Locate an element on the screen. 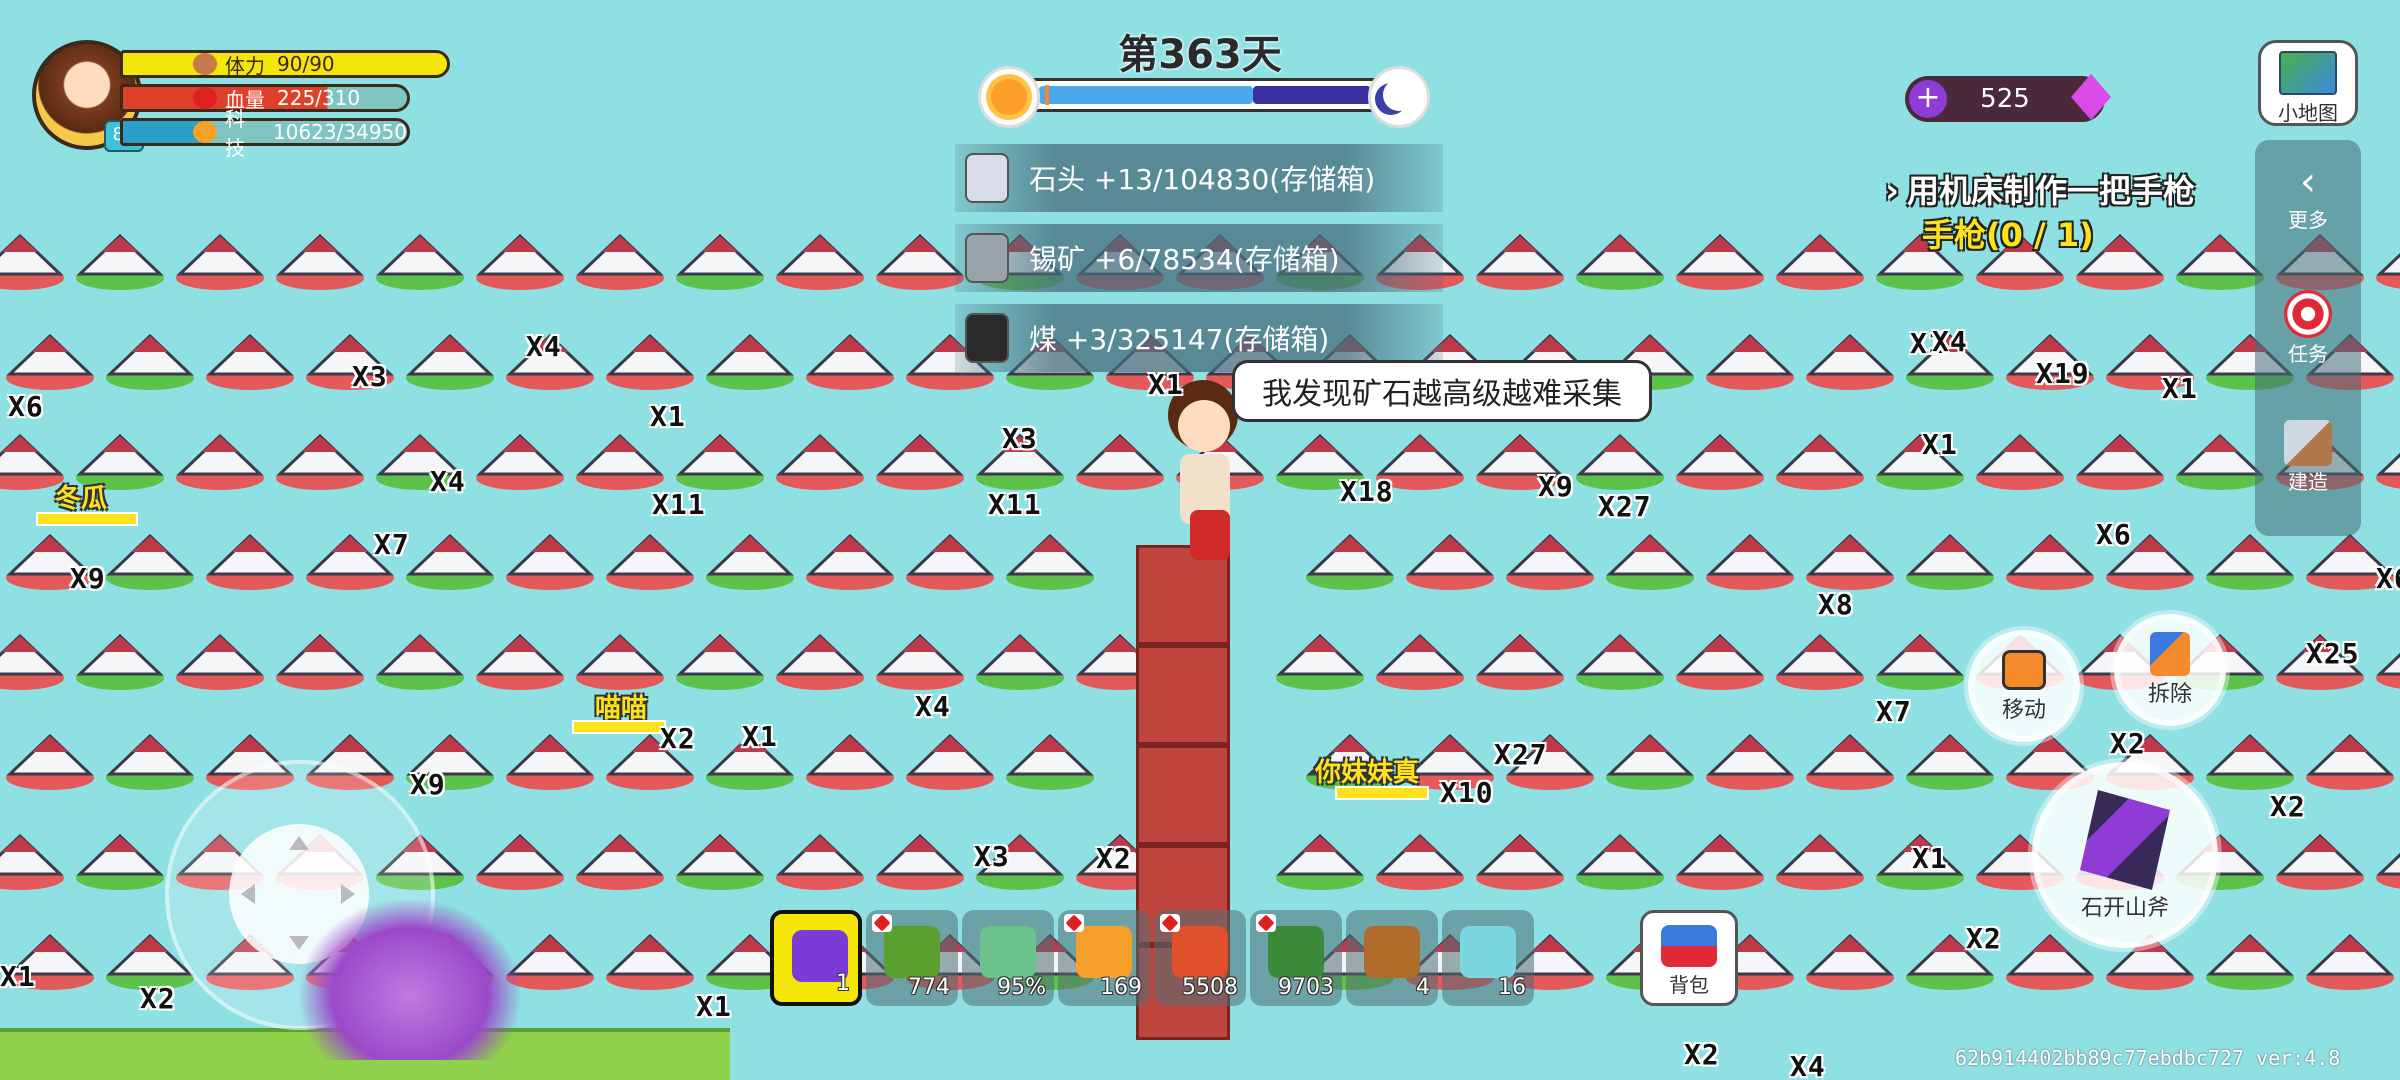  task-button: 任务 is located at coordinates (2308, 328).